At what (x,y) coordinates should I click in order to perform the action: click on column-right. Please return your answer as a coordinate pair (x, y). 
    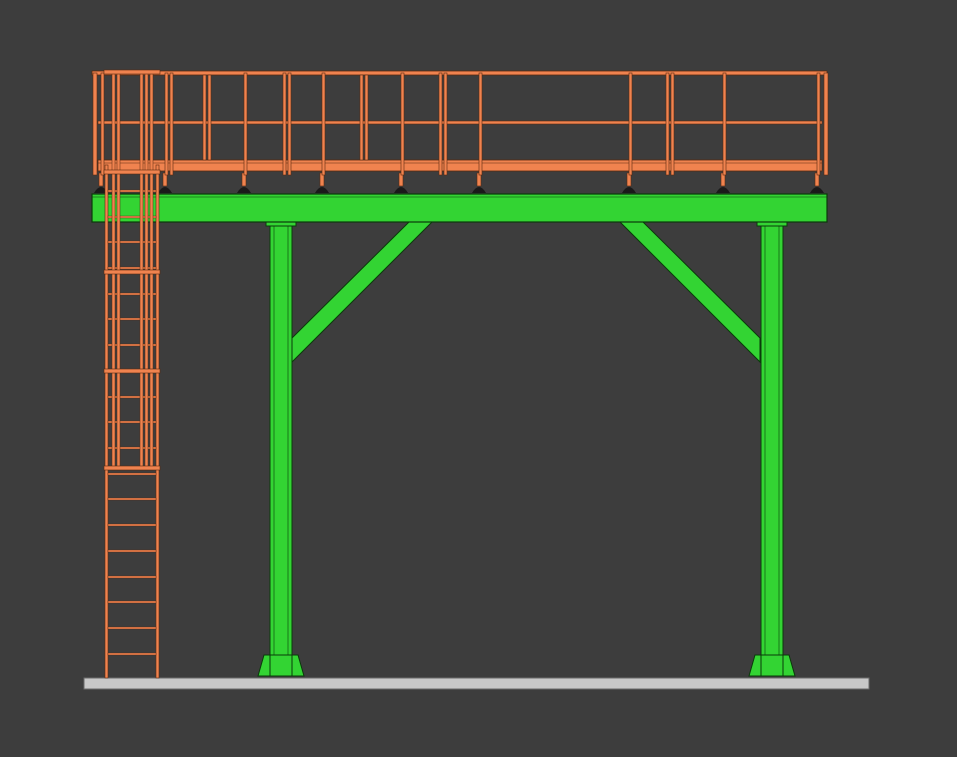
    Looking at the image, I should click on (772, 438).